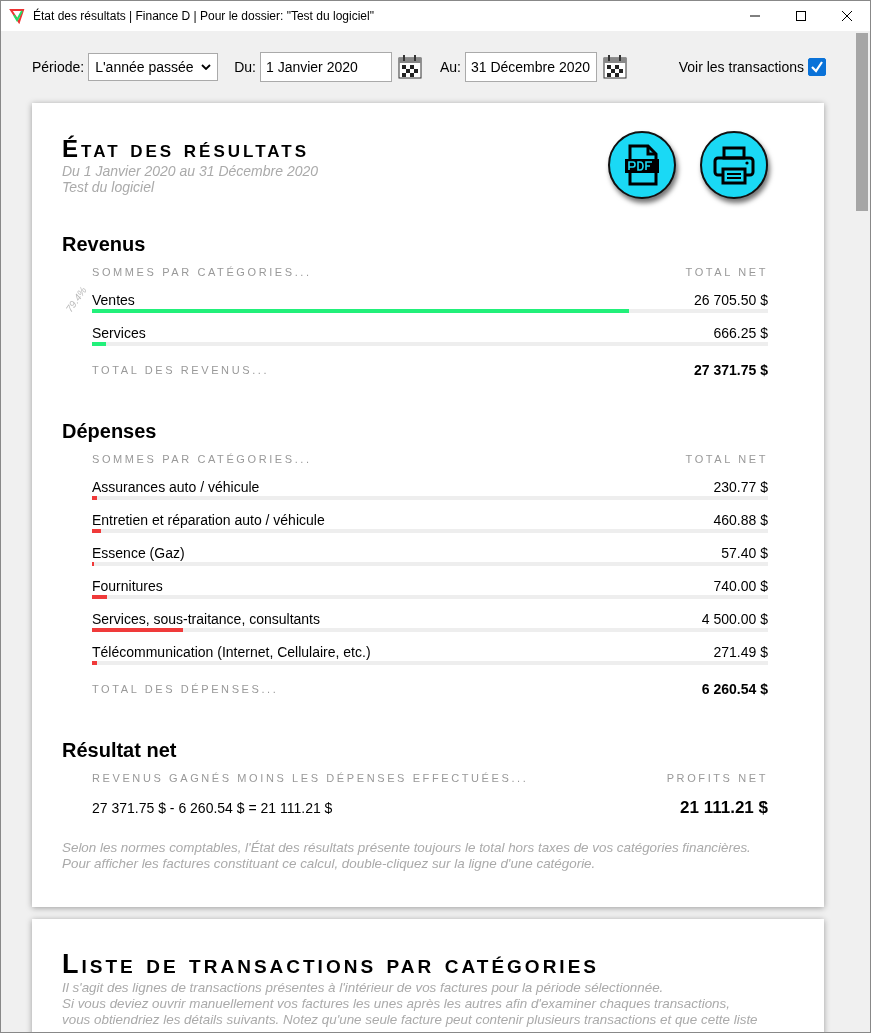  I want to click on scrollbar-thumb, so click(861, 122).